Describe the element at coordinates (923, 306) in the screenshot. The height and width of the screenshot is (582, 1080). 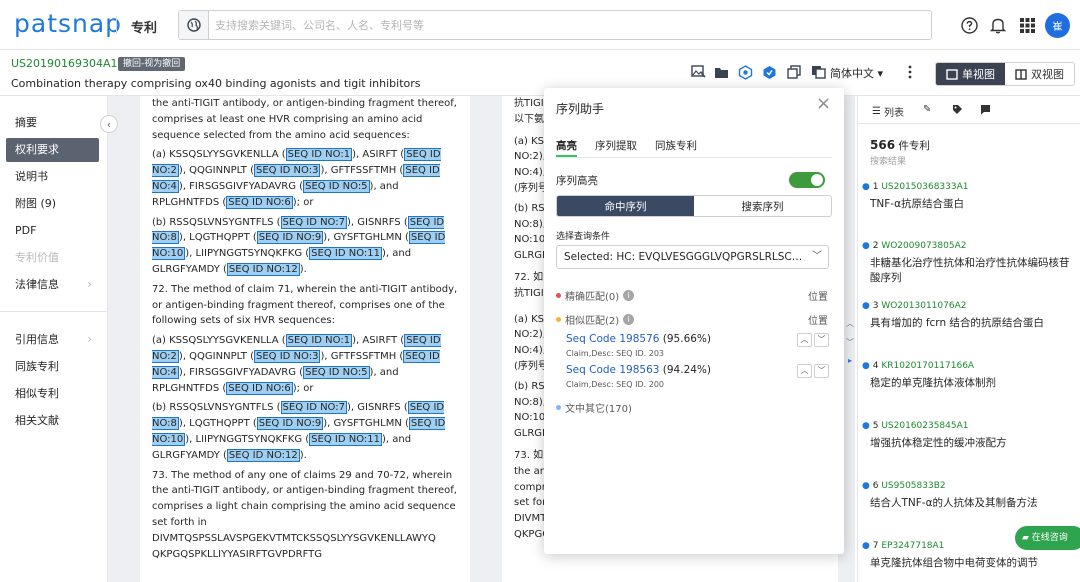
I see `result-patent-number: WO2013011076A2` at that location.